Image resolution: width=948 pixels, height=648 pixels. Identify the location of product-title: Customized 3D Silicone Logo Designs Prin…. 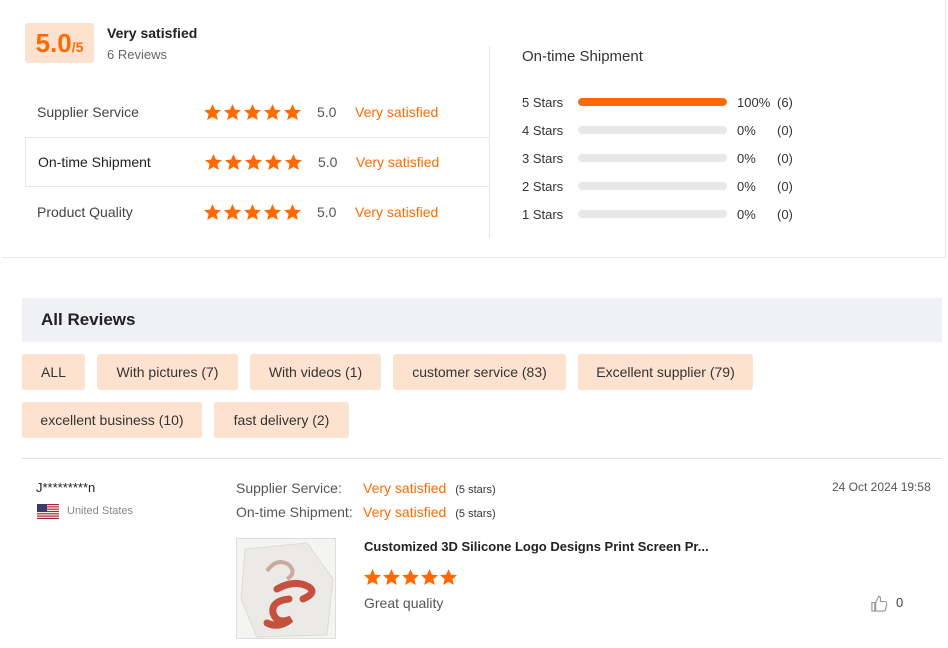
(536, 546).